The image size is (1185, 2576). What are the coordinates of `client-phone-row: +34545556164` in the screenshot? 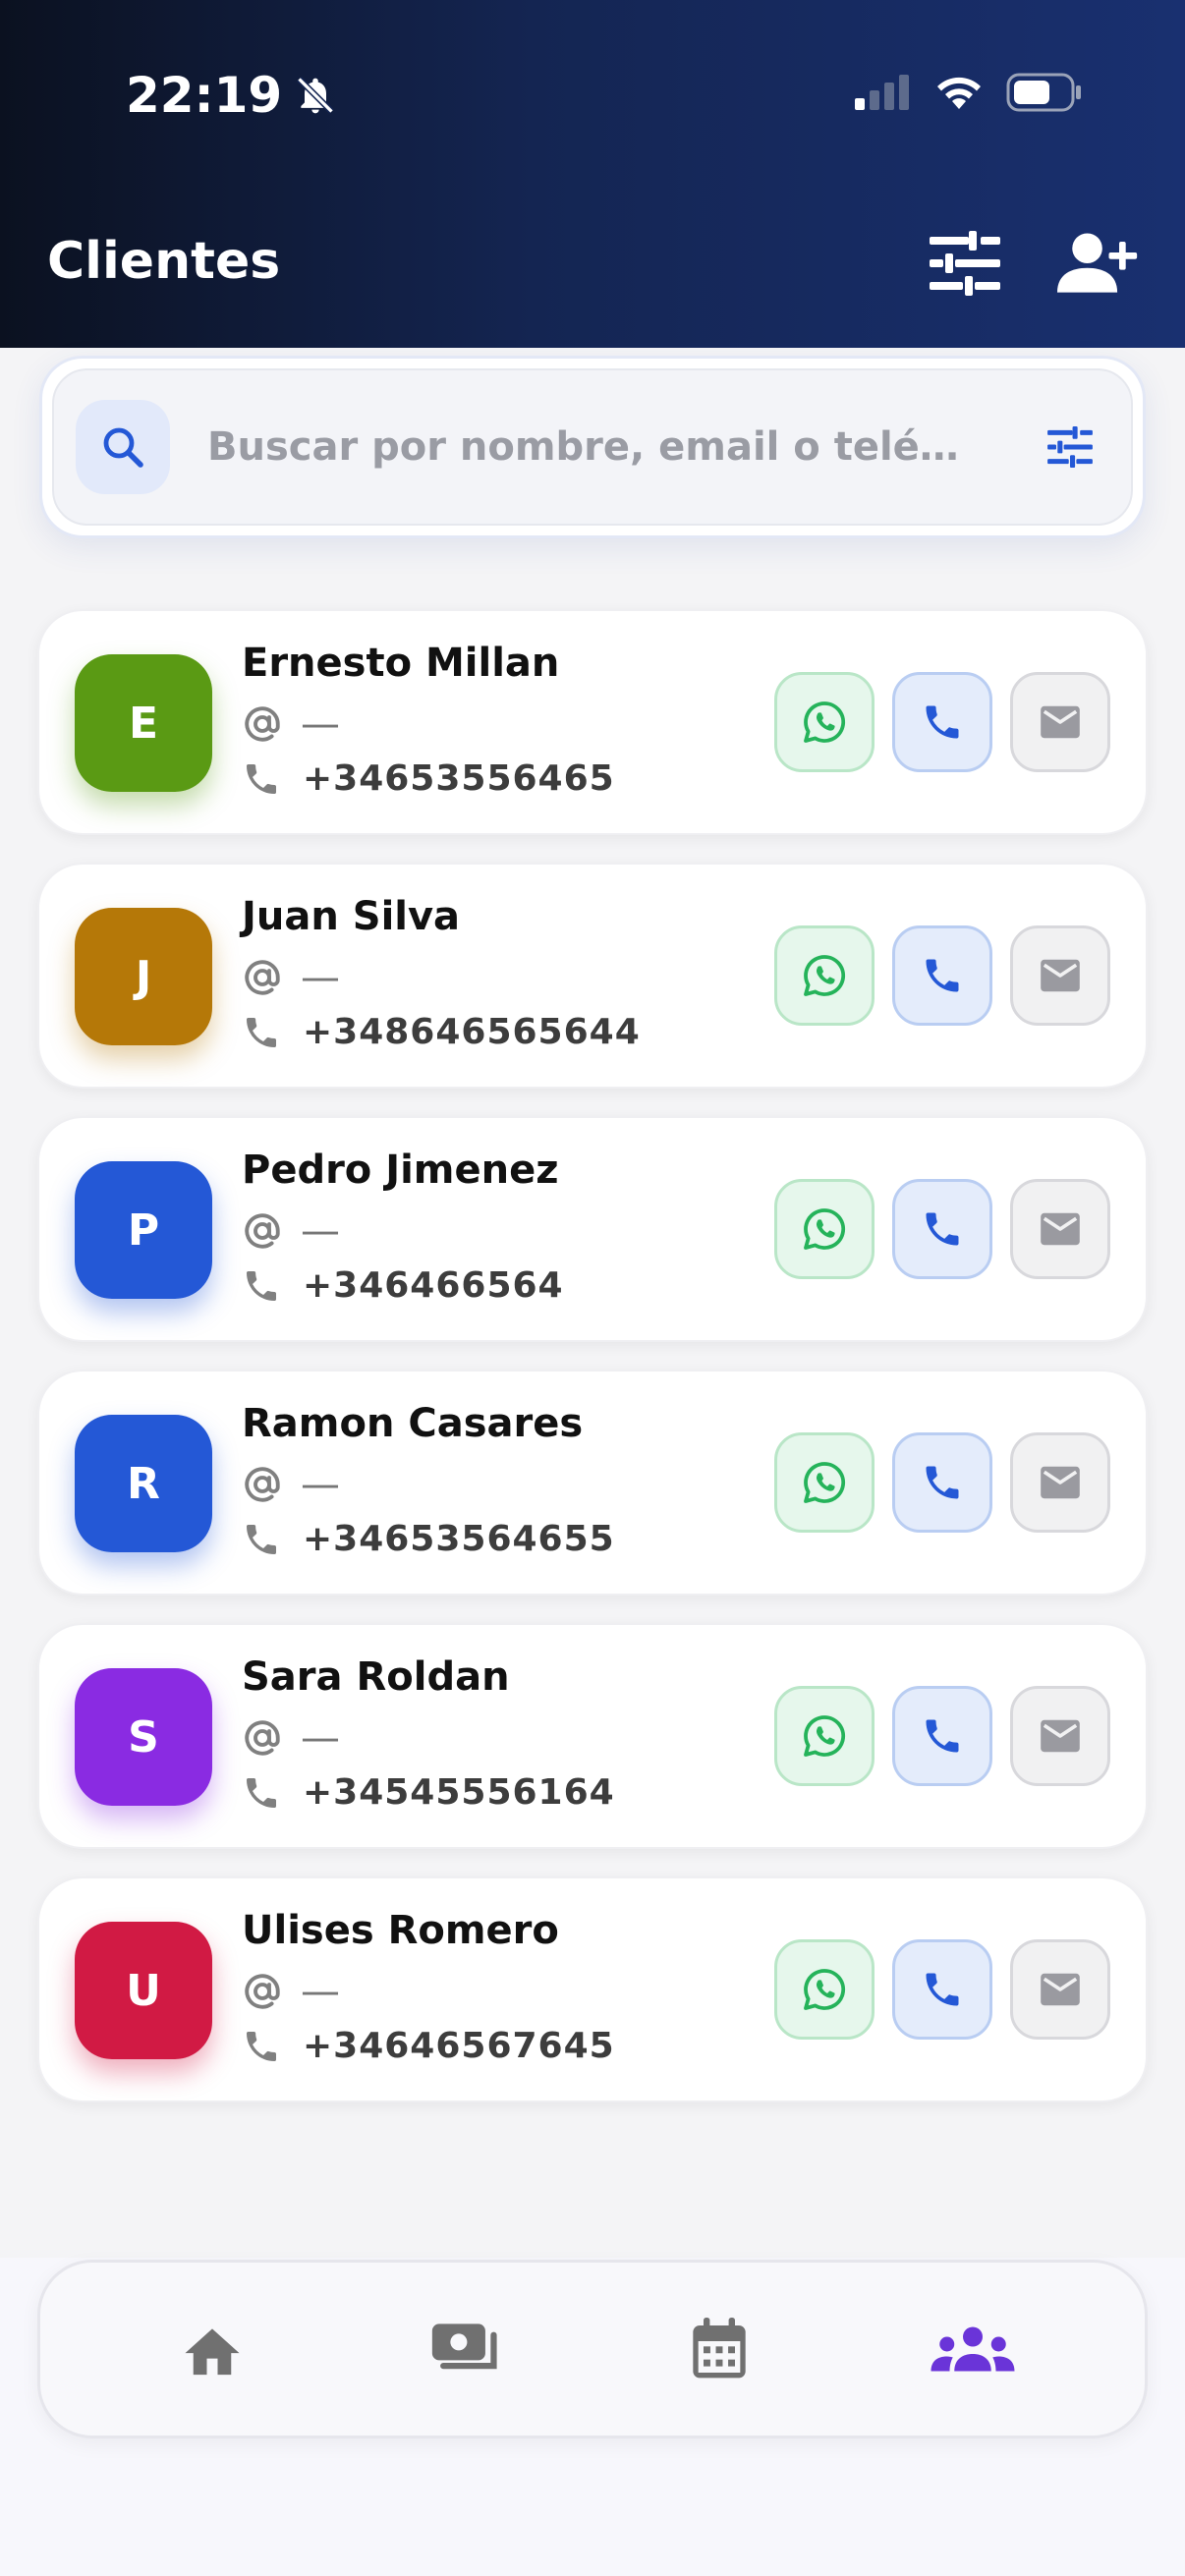 It's located at (429, 1792).